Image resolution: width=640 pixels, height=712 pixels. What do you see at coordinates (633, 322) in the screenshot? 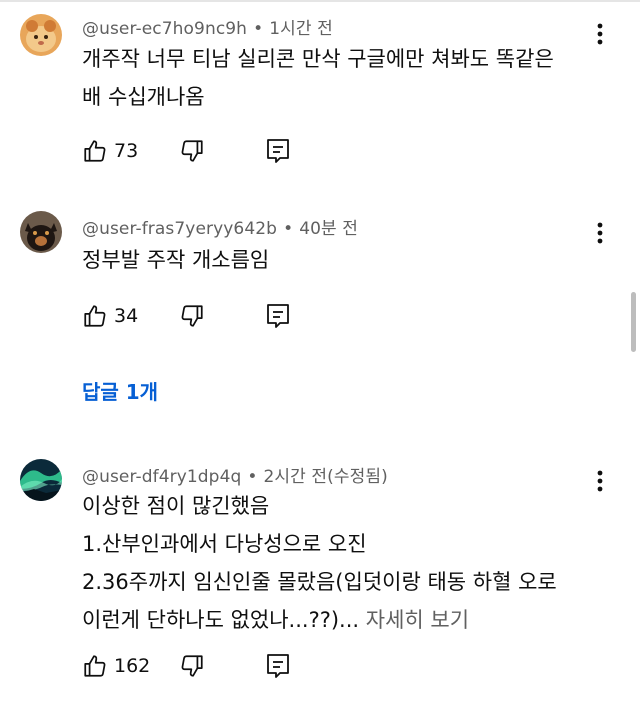
I see `scrollbar-thumb` at bounding box center [633, 322].